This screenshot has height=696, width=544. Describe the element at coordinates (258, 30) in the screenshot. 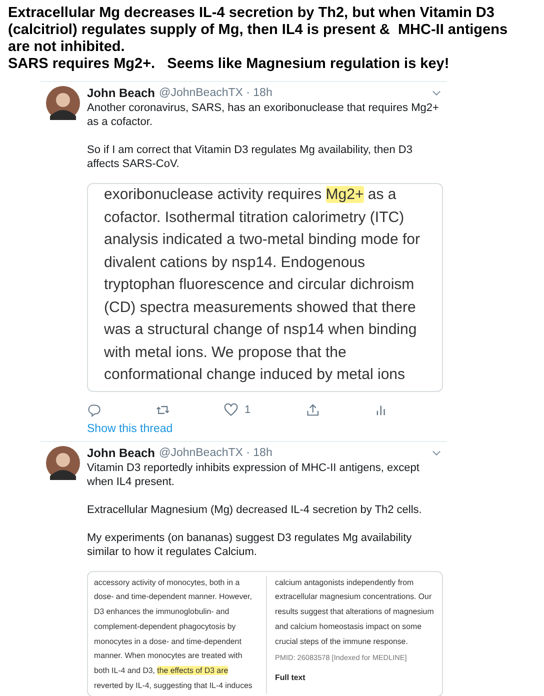

I see `heading-line: (calcitriol) regulates supply of Mg, then IL4 is present & MHC-II antigens` at that location.